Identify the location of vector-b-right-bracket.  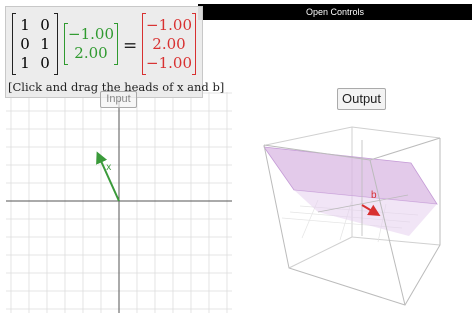
(194, 44).